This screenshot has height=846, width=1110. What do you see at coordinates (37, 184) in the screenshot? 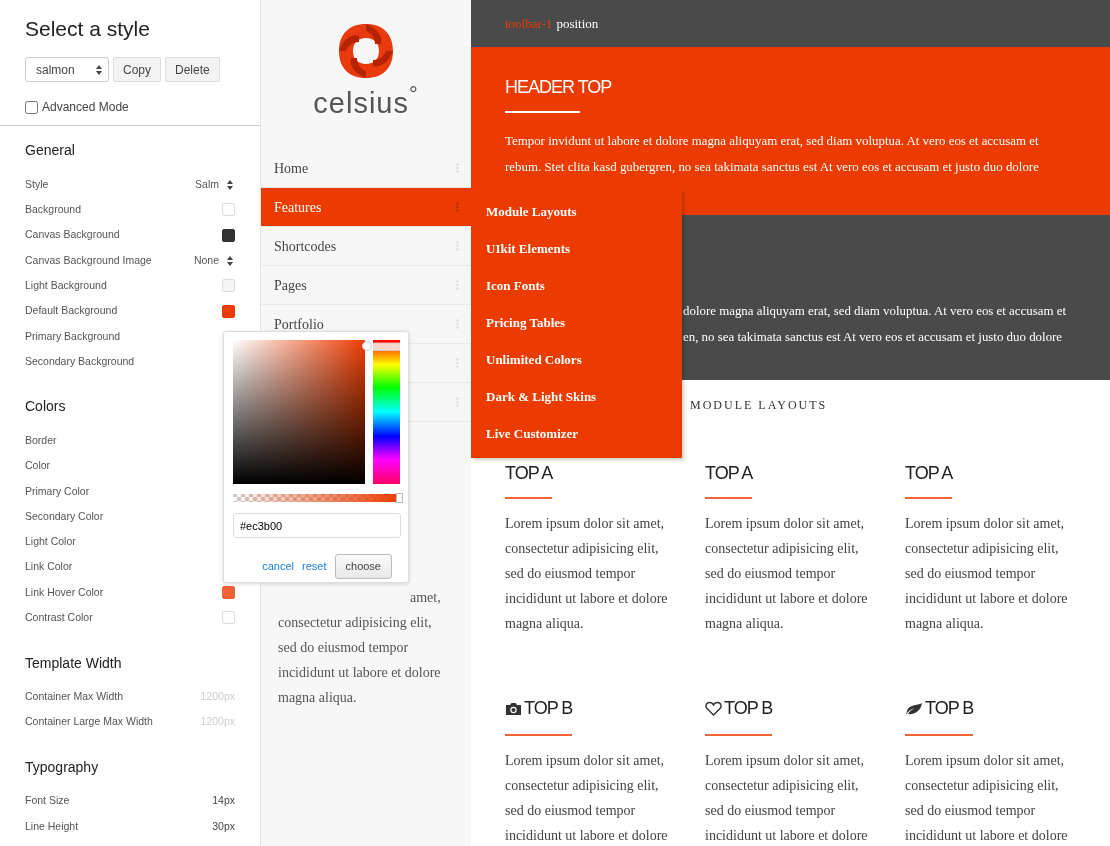
I see `setting-label: Style` at bounding box center [37, 184].